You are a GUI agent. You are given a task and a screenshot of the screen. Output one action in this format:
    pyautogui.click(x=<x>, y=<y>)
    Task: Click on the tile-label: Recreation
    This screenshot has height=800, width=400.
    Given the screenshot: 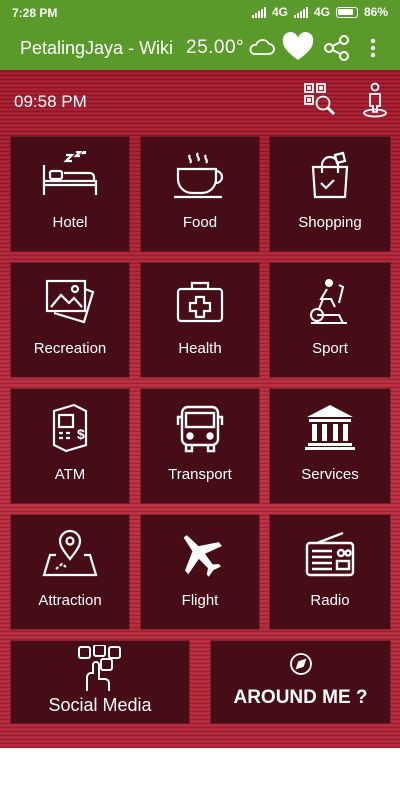 What is the action you would take?
    pyautogui.click(x=70, y=348)
    